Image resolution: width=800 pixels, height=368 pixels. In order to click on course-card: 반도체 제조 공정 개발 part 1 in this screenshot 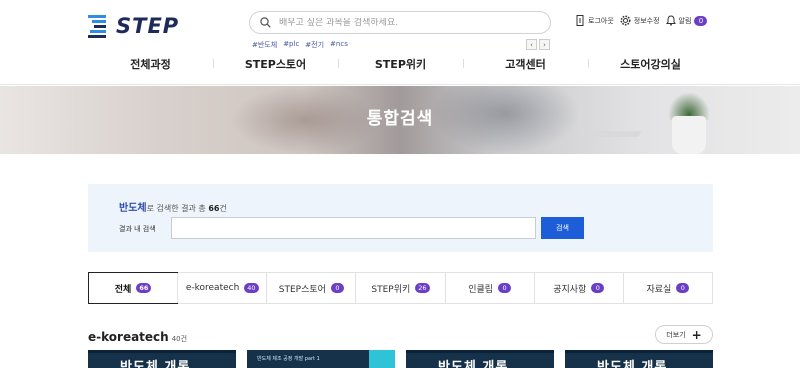, I will do `click(321, 359)`.